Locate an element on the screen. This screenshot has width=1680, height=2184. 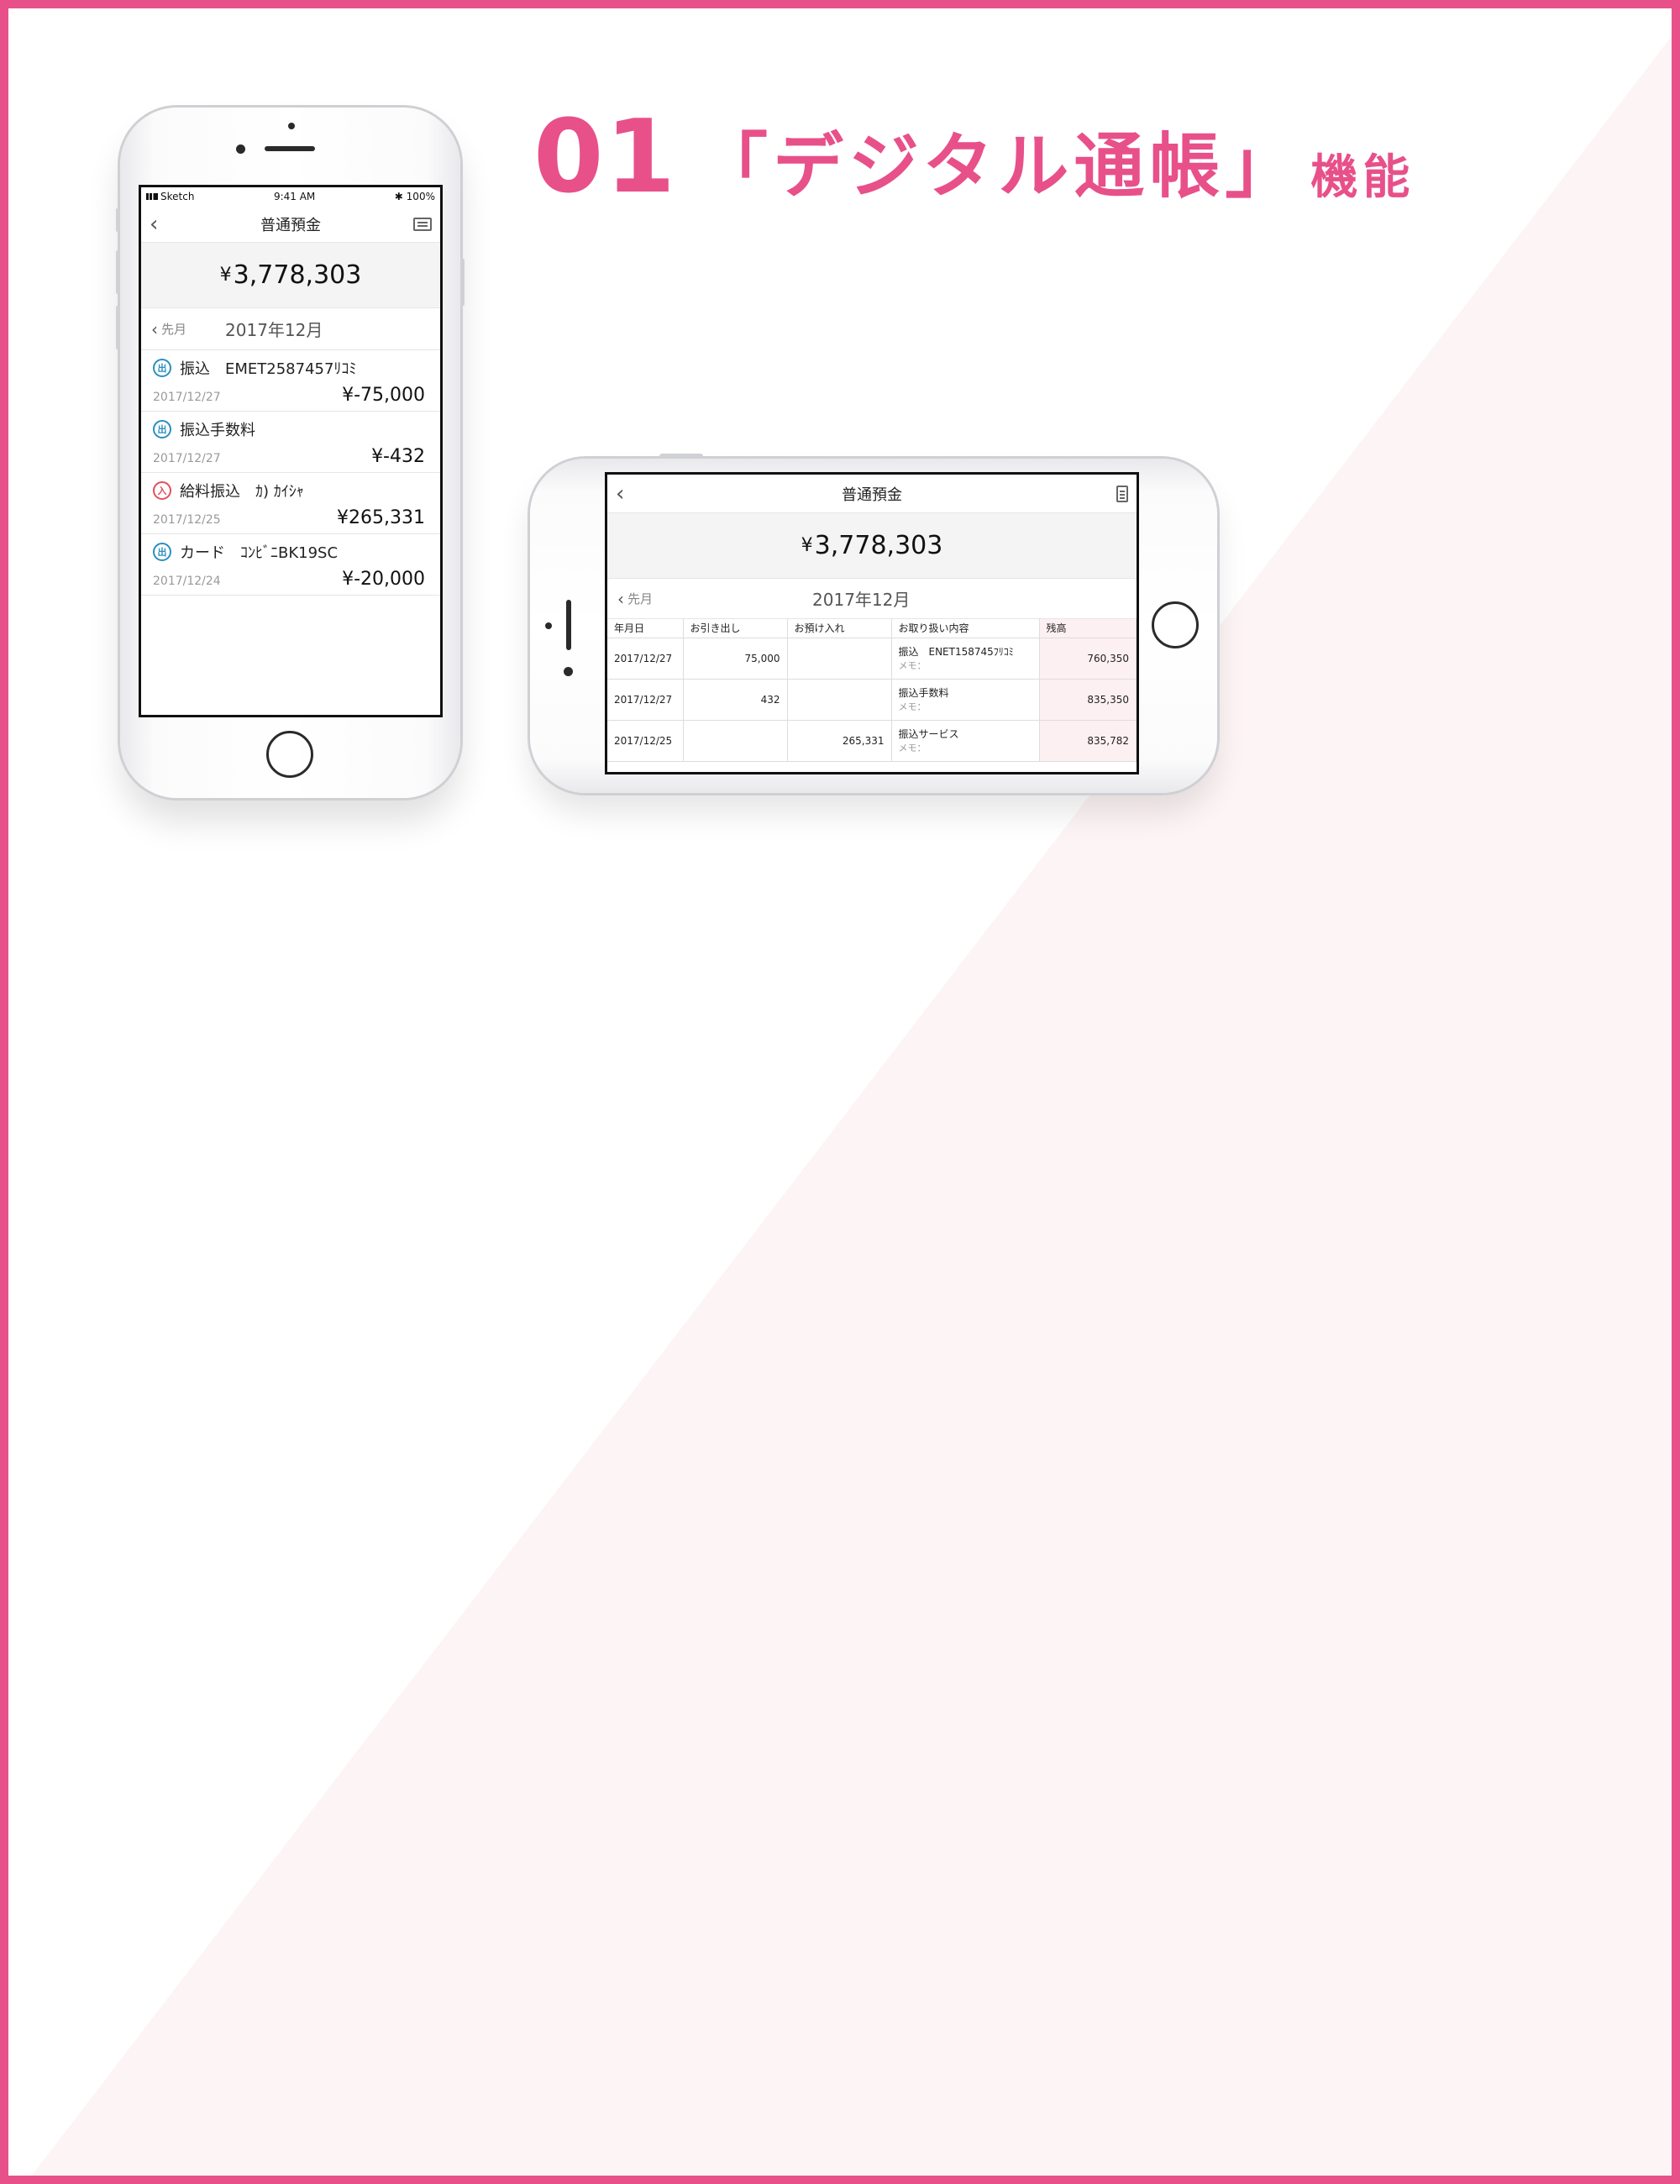
transaction-row: 入給料振込 ｶ) ｶｲｼｬ 2017/12/25 ¥265,331 is located at coordinates (290, 503).